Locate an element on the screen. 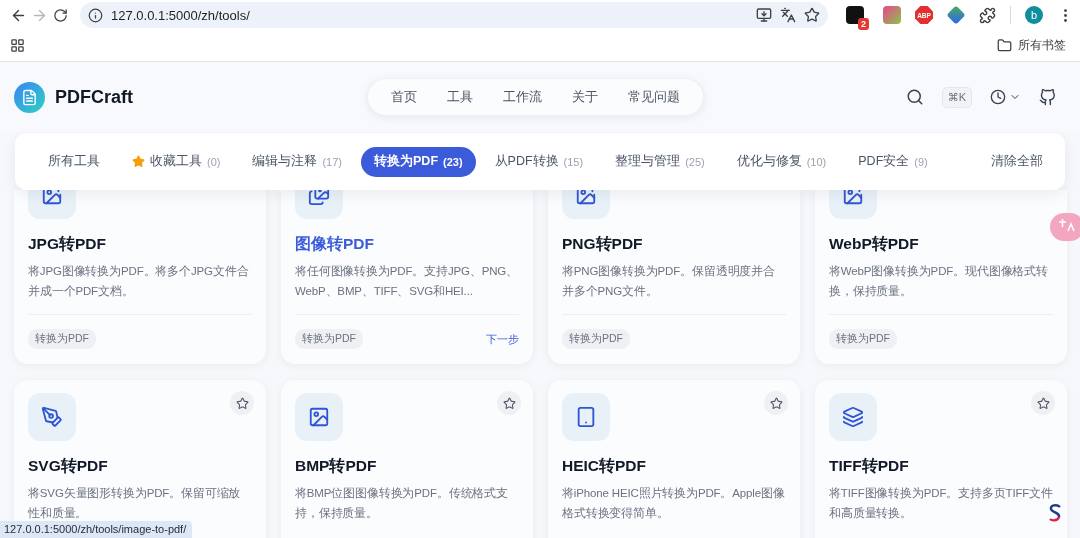  shortcut-hint: ⌘K is located at coordinates (956, 97).